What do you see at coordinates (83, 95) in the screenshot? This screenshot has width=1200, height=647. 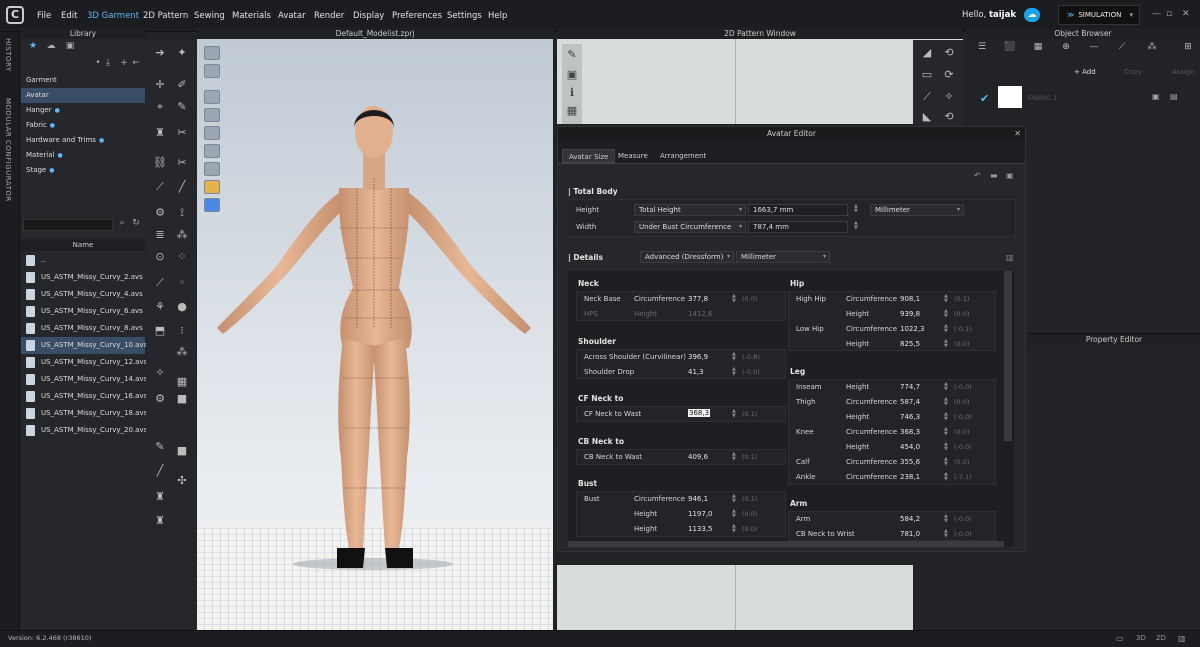 I see `library-category-avatar: Avatar` at bounding box center [83, 95].